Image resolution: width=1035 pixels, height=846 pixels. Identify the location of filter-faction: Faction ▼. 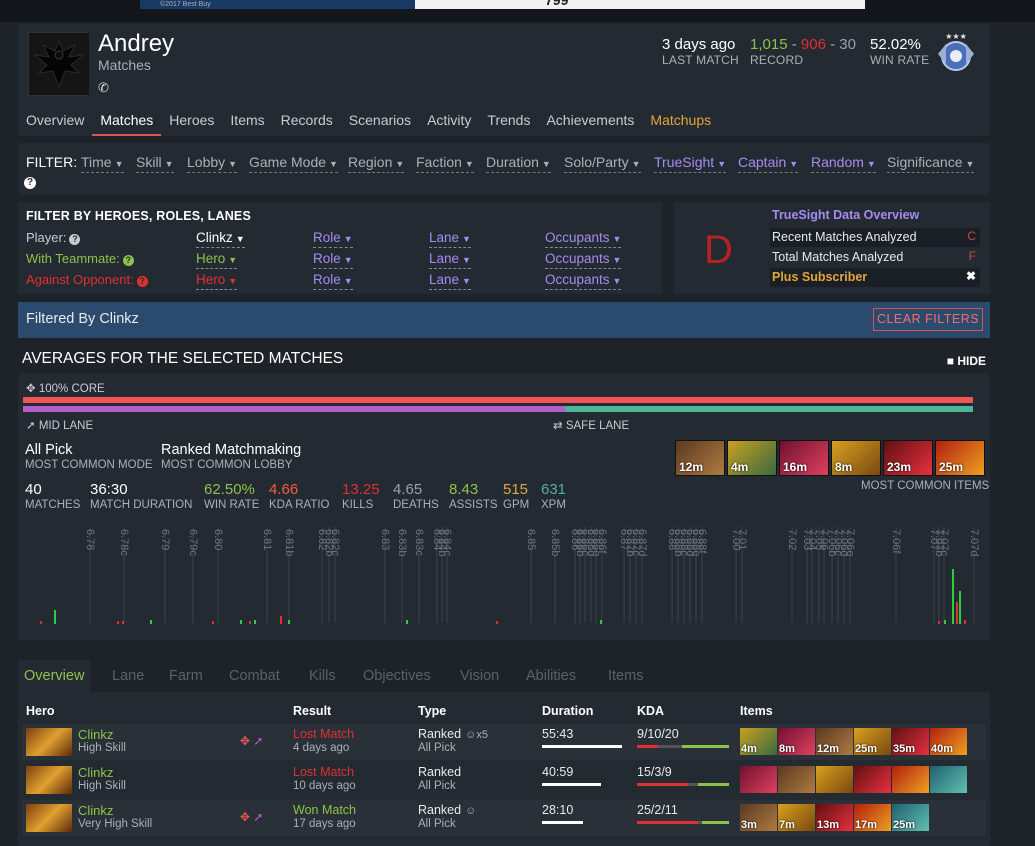
(445, 163).